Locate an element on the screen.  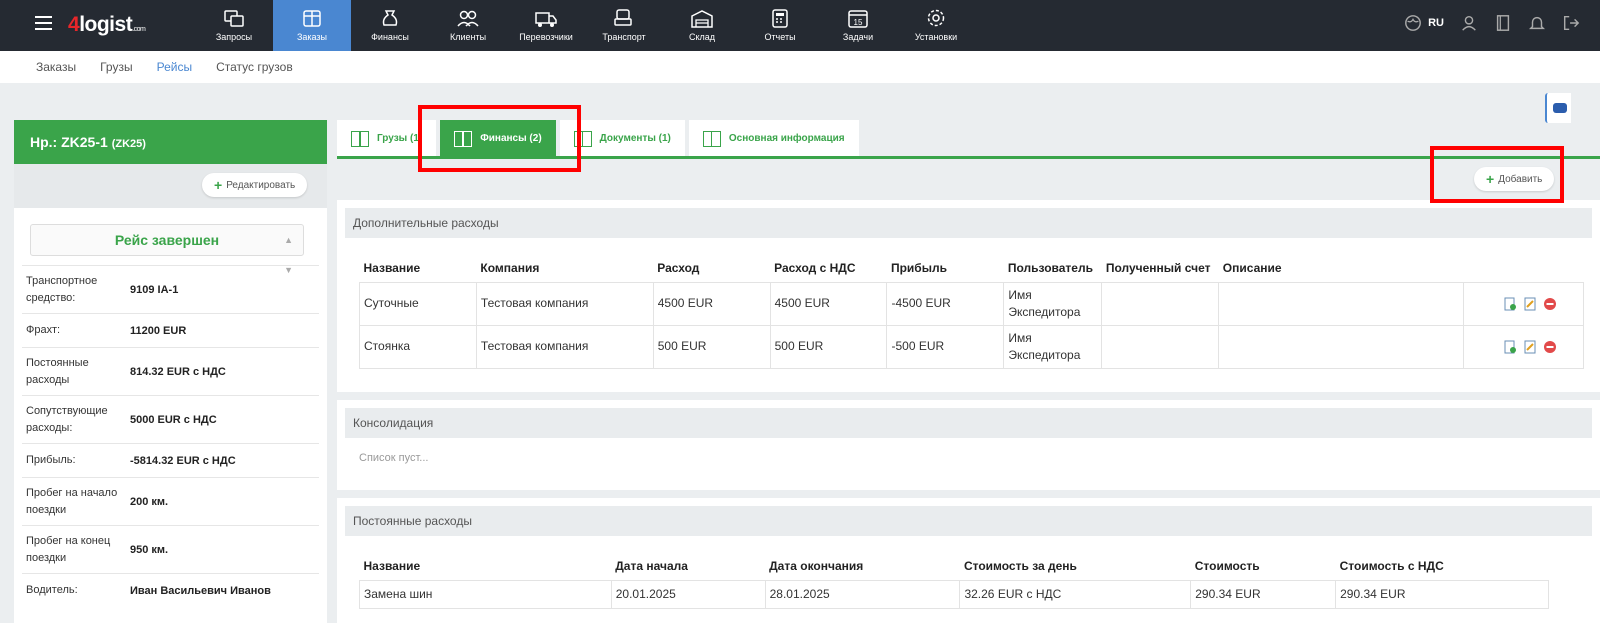
column-header: Название is located at coordinates (392, 565).